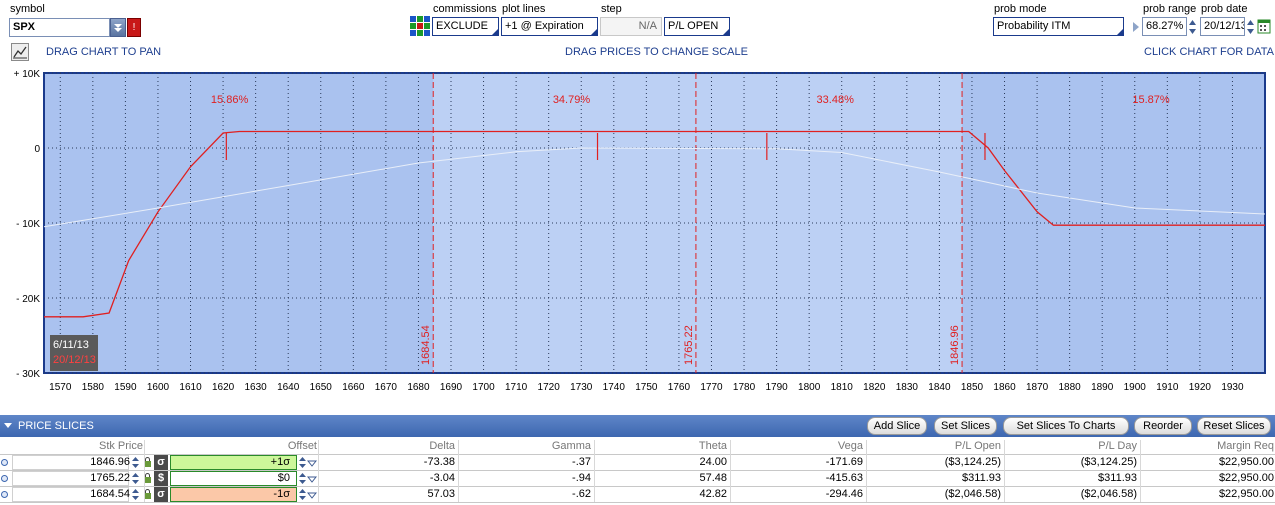 This screenshot has height=505, width=1275. Describe the element at coordinates (1250, 27) in the screenshot. I see `prob-date-spinner` at that location.